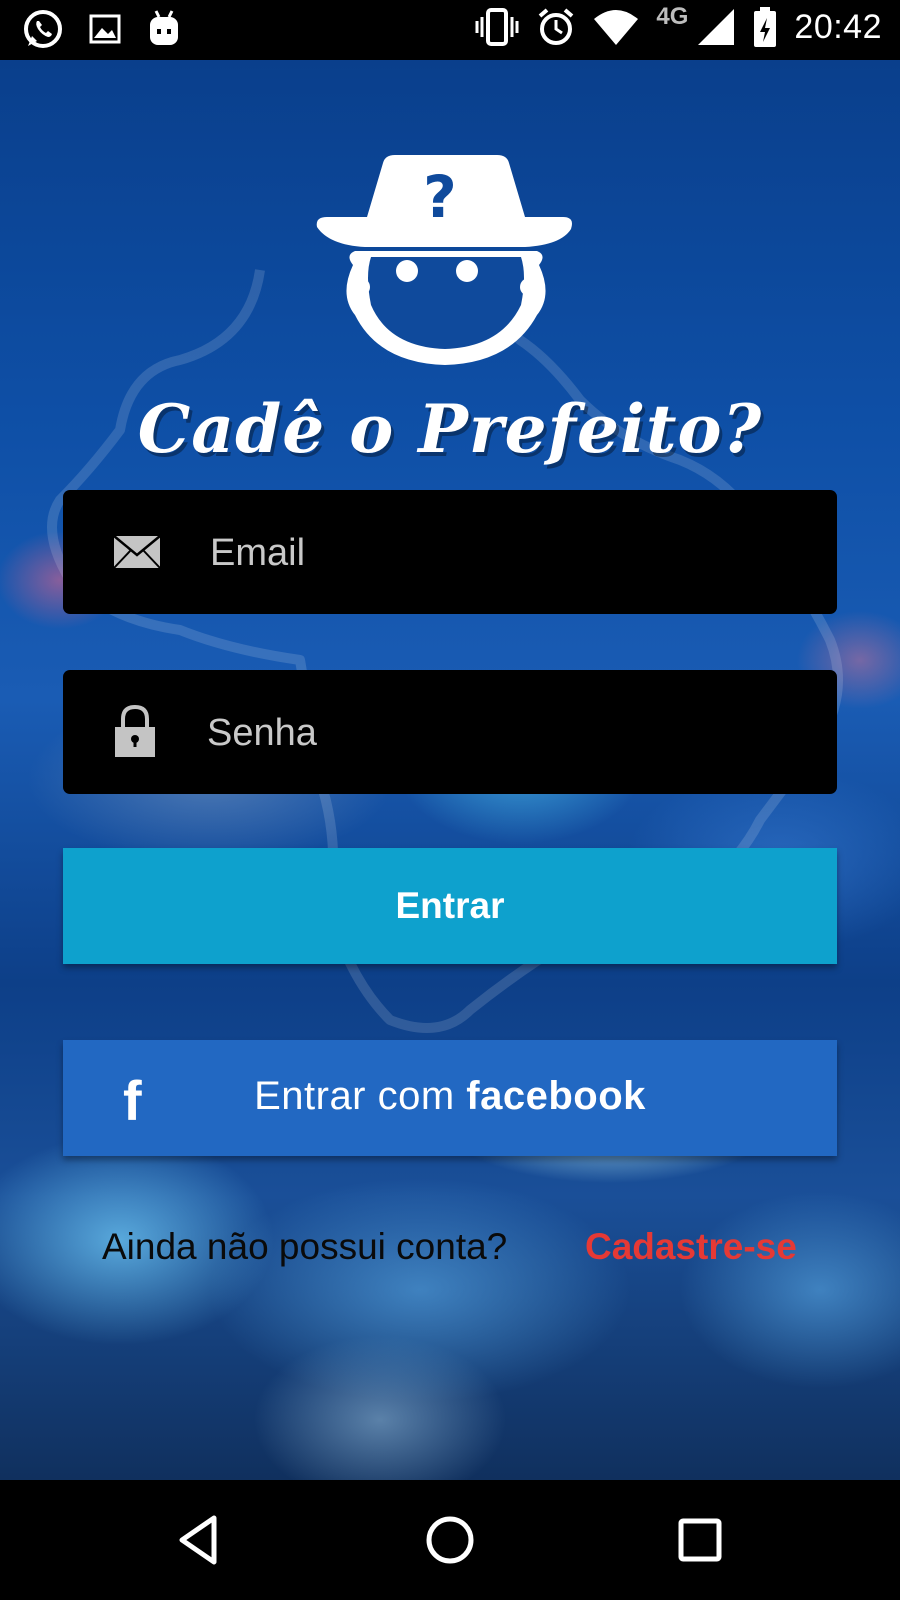 The height and width of the screenshot is (1600, 900). Describe the element at coordinates (765, 27) in the screenshot. I see `battery-icon` at that location.